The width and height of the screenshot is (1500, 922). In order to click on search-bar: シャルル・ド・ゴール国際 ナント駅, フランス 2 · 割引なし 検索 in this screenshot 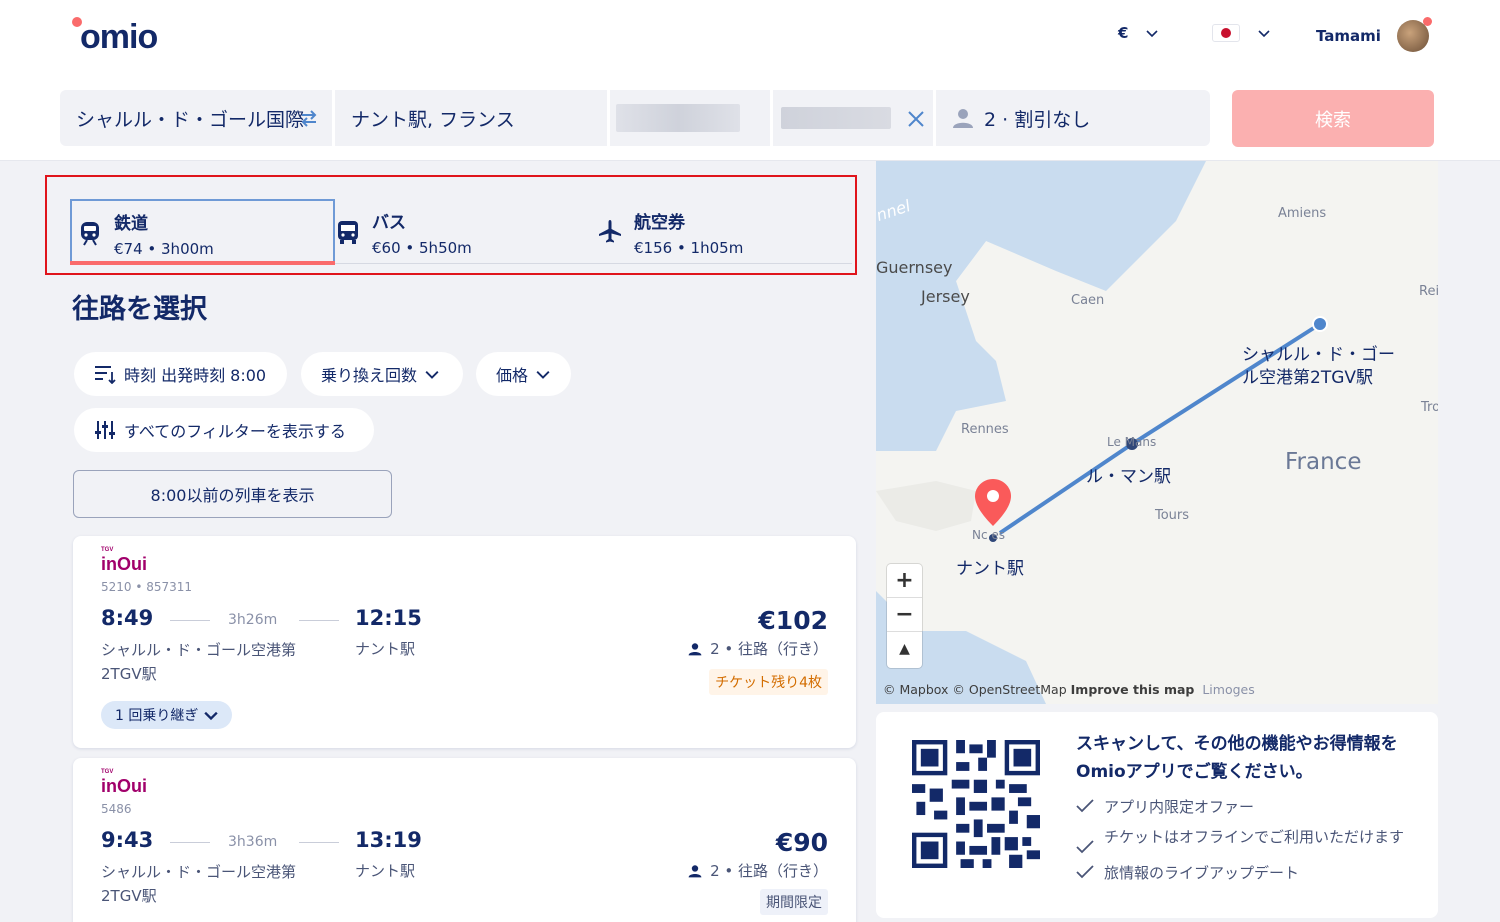, I will do `click(750, 118)`.